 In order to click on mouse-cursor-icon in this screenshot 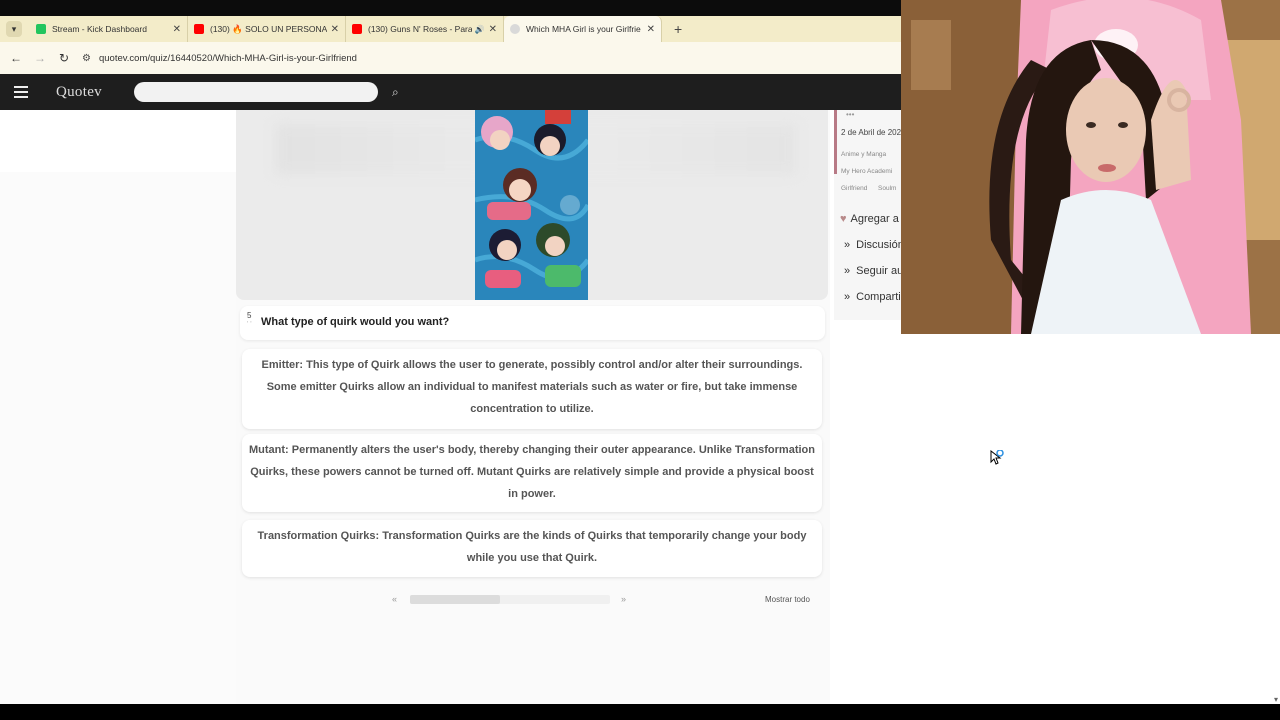, I will do `click(997, 457)`.